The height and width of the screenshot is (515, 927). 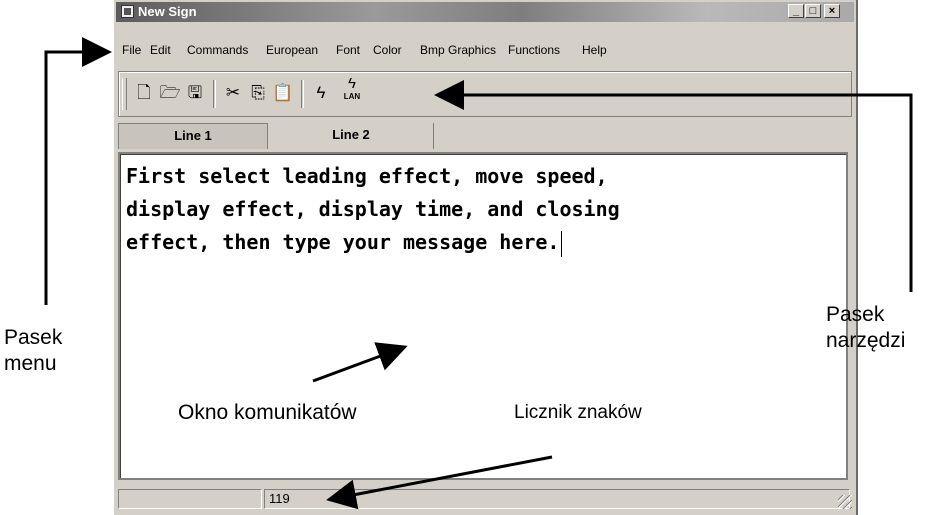 What do you see at coordinates (267, 412) in the screenshot?
I see `message-window-annotation: Okno komunikatów` at bounding box center [267, 412].